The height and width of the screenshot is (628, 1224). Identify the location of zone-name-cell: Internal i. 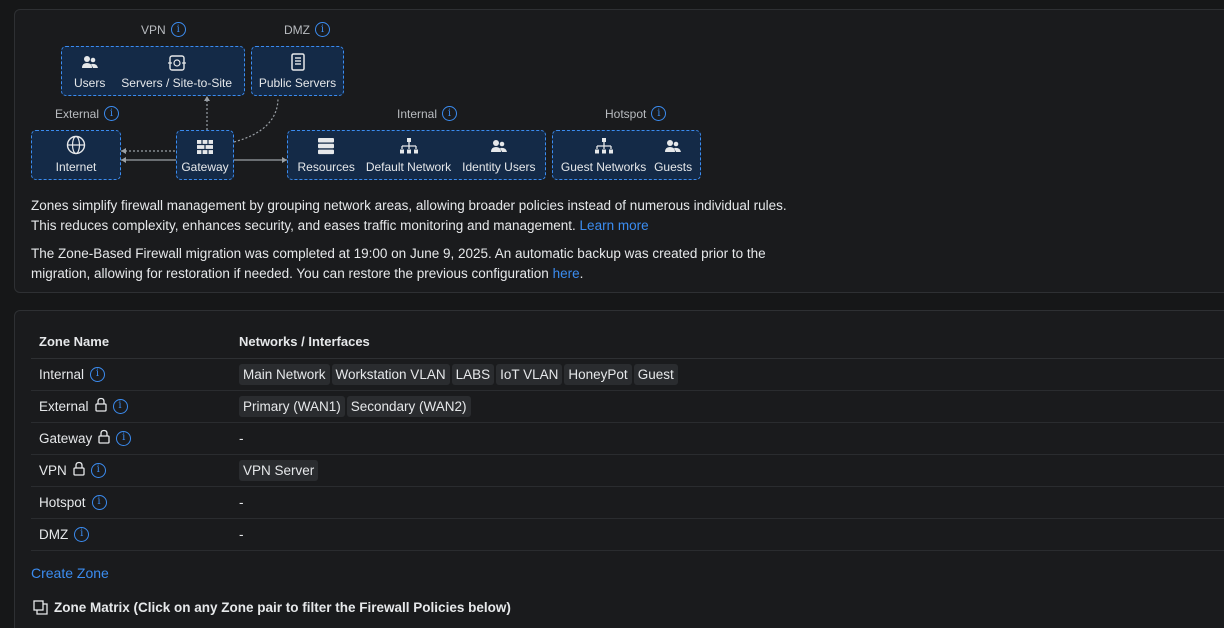
(131, 374).